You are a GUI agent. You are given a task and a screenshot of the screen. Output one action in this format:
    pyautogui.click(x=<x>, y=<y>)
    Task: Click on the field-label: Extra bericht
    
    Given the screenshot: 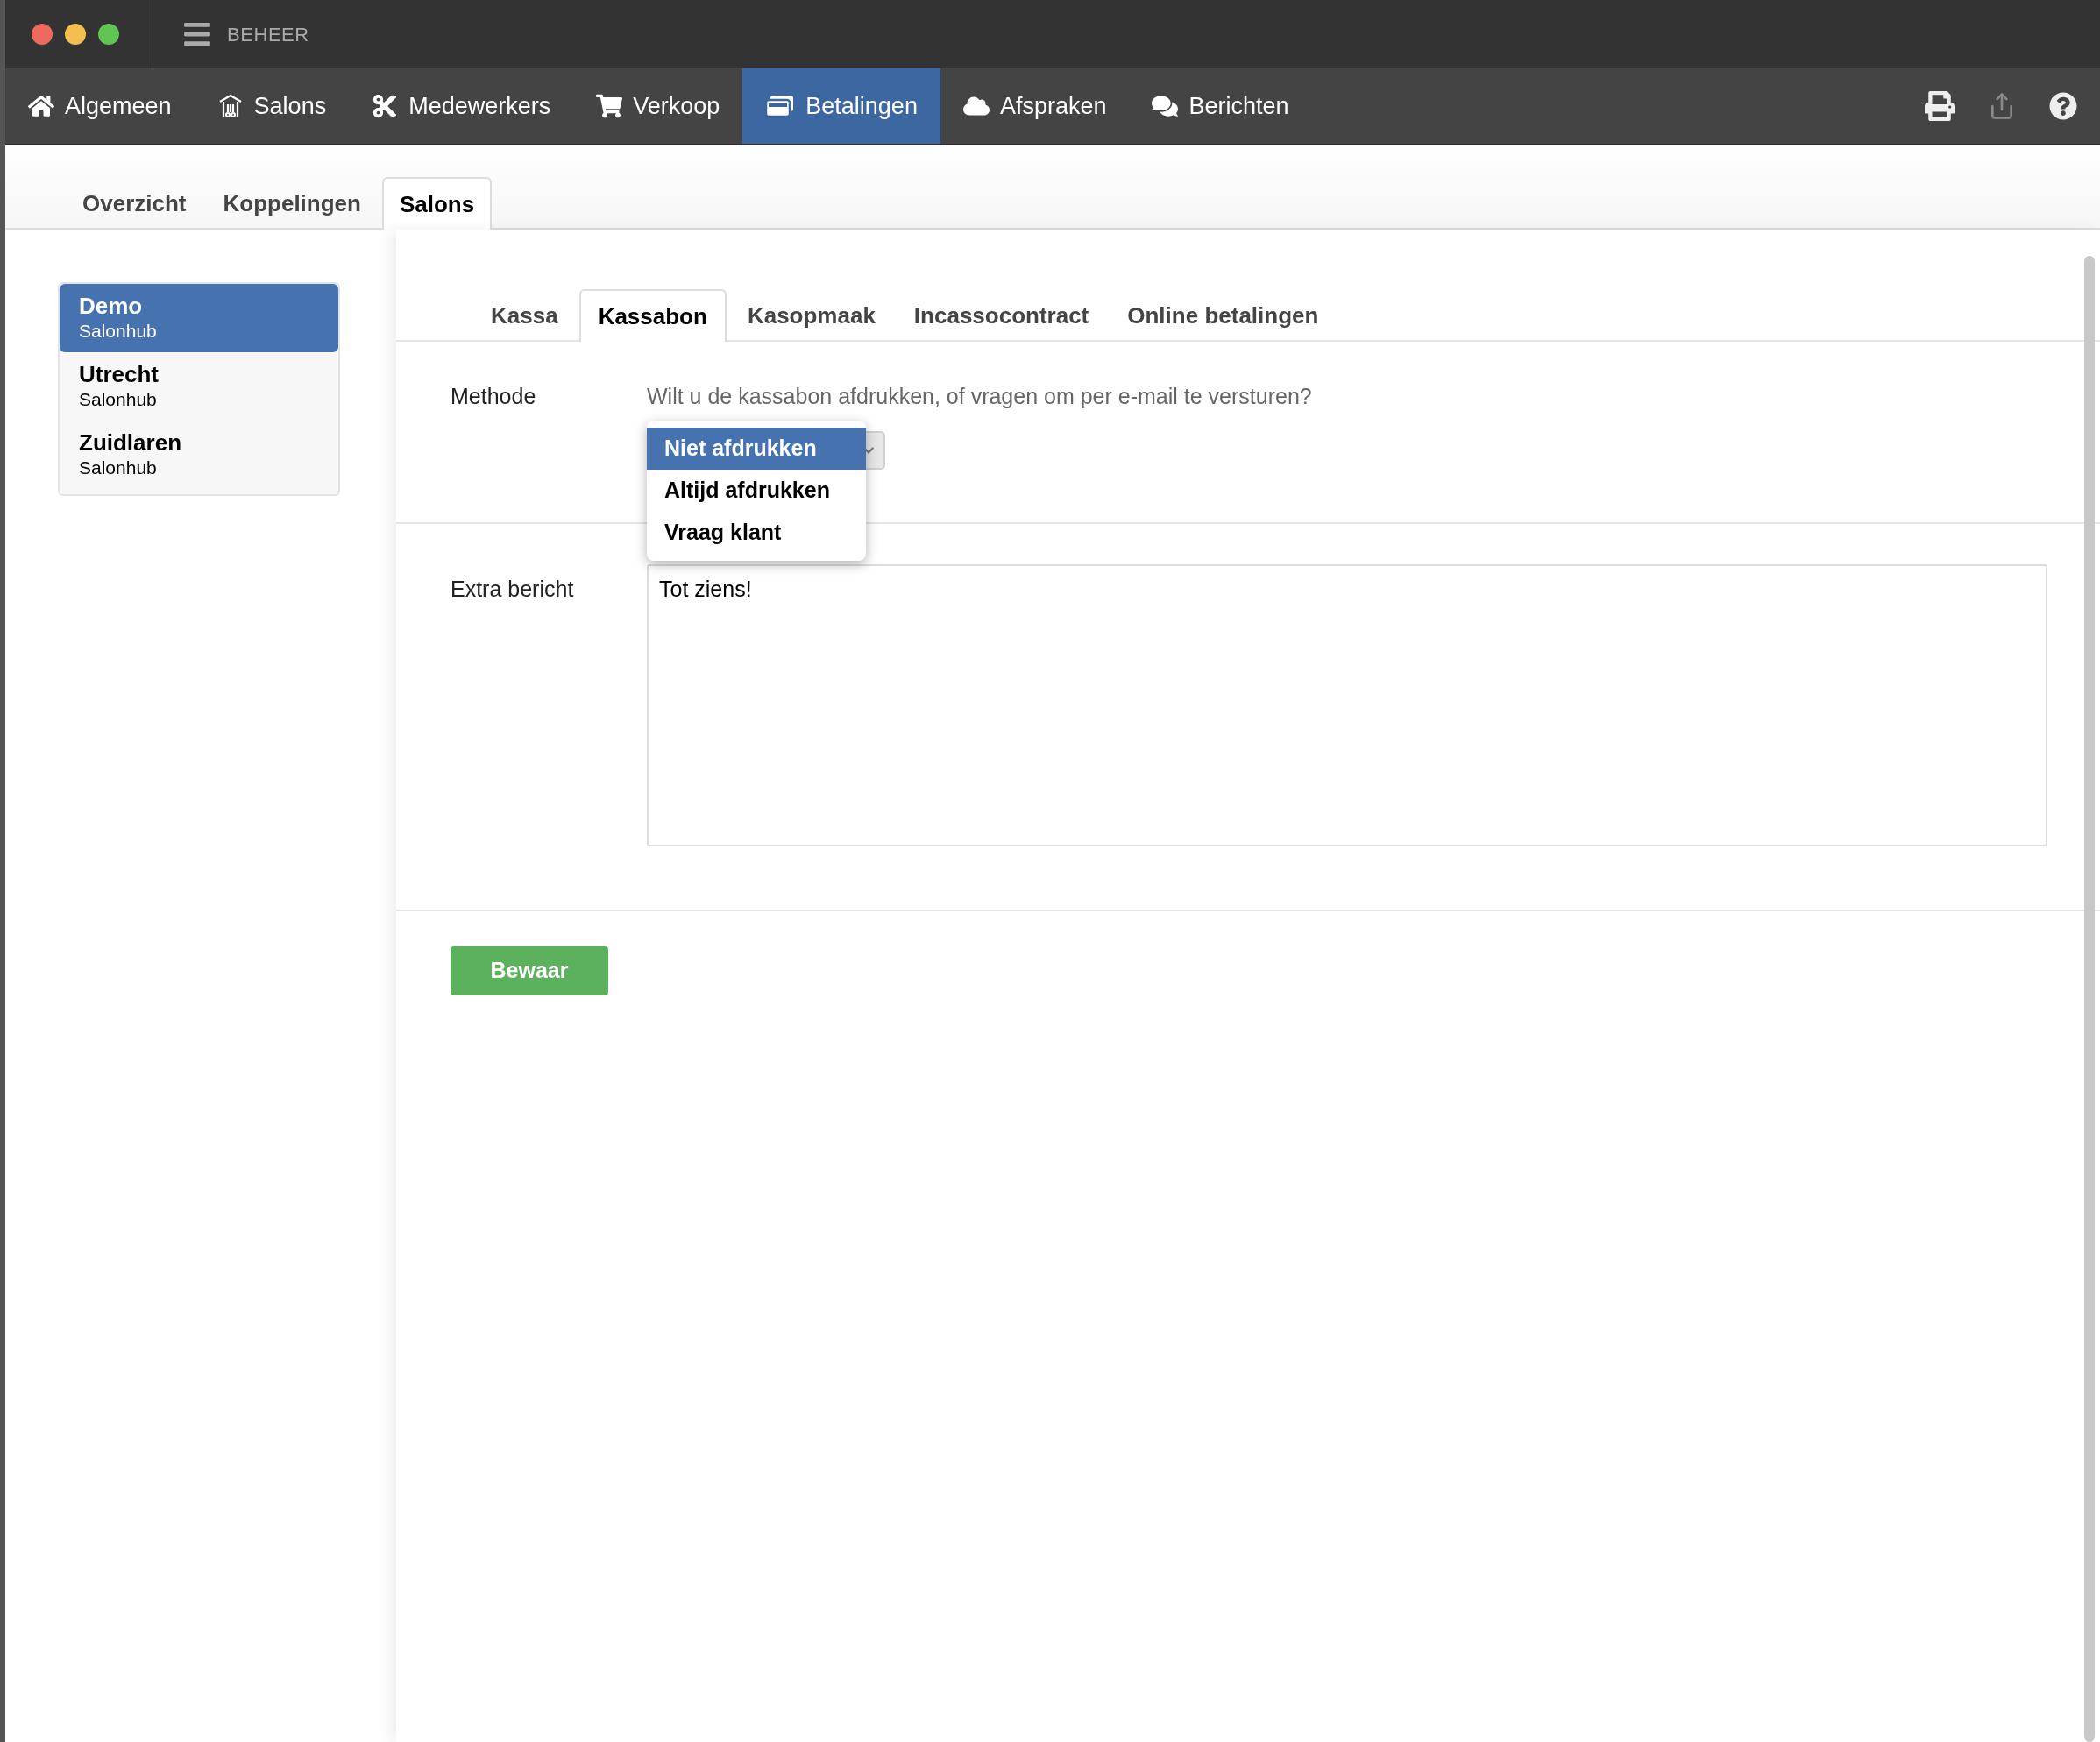 What is the action you would take?
    pyautogui.click(x=513, y=589)
    